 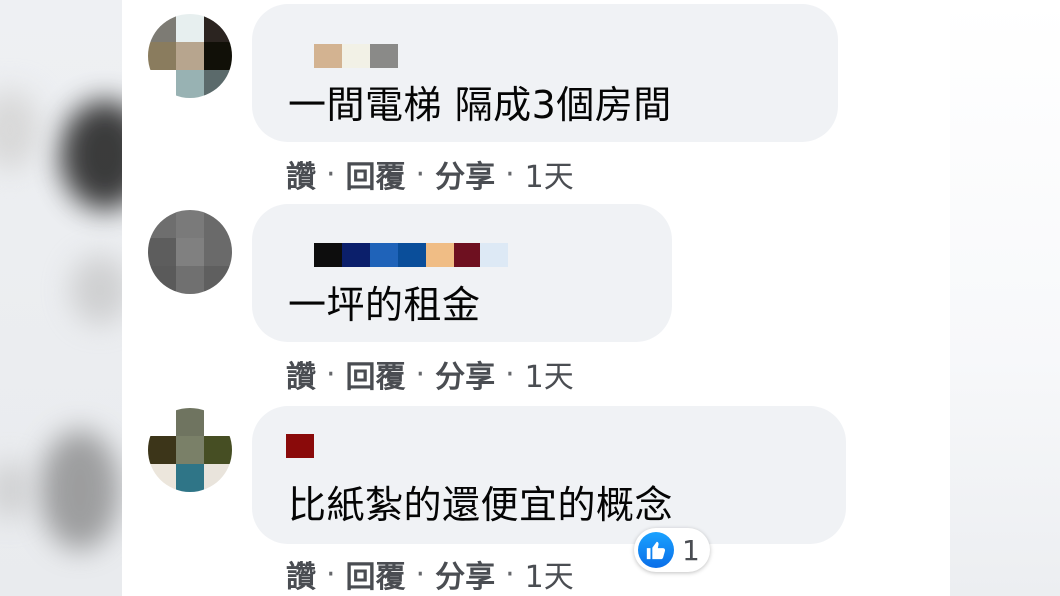 What do you see at coordinates (656, 550) in the screenshot?
I see `thumbs-up-icon` at bounding box center [656, 550].